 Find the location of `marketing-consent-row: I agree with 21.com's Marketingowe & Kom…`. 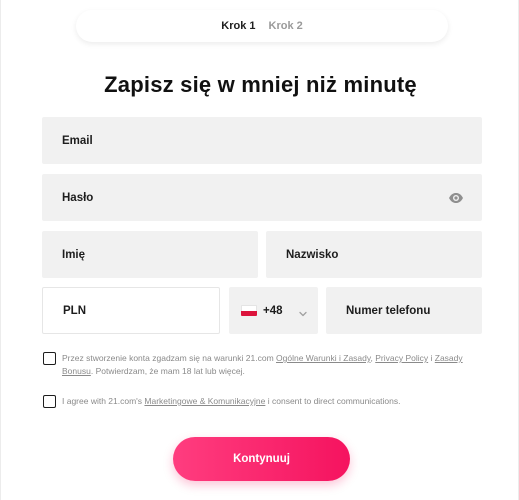

marketing-consent-row: I agree with 21.com's Marketingowe & Kom… is located at coordinates (262, 401).